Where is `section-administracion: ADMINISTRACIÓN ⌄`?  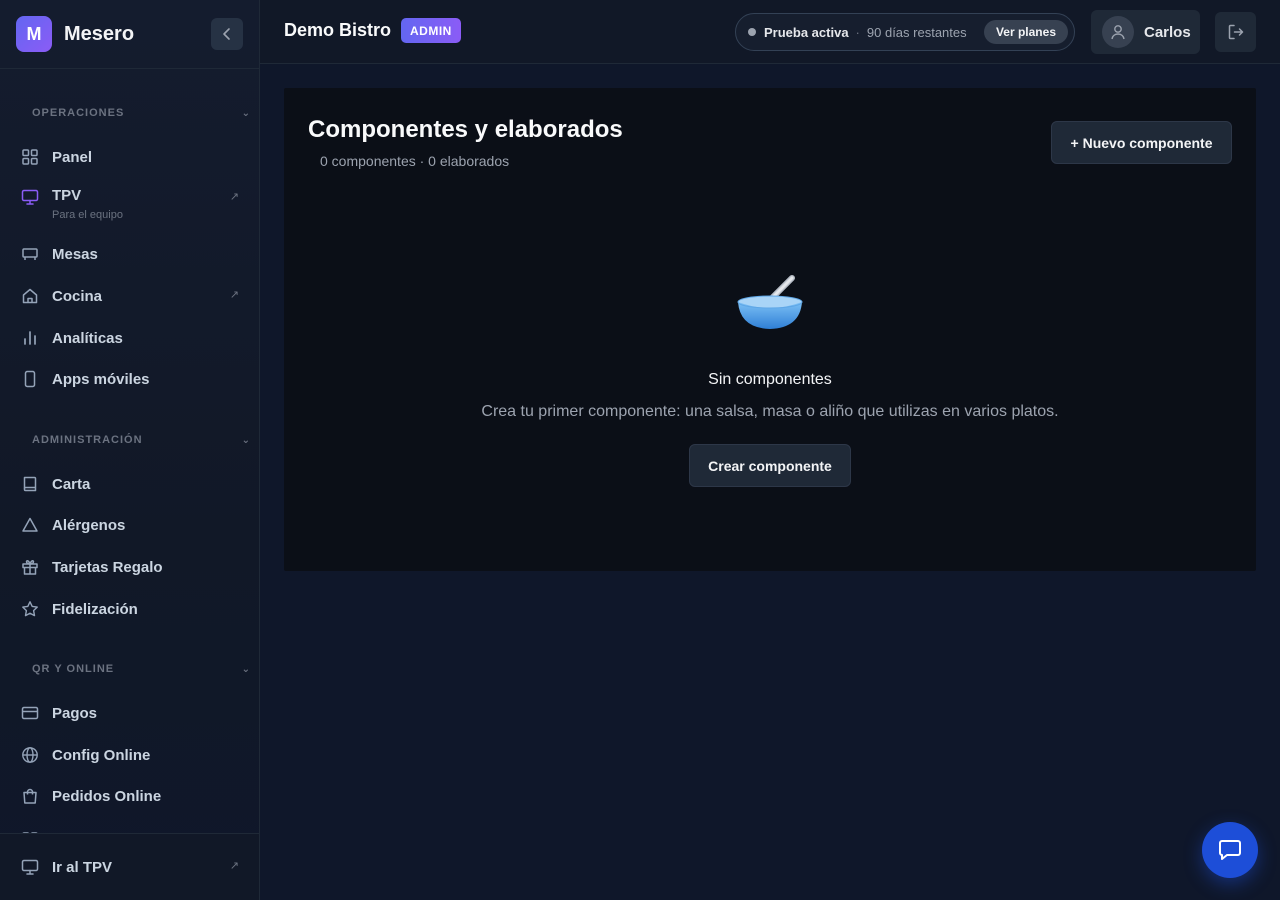 section-administracion: ADMINISTRACIÓN ⌄ is located at coordinates (141, 440).